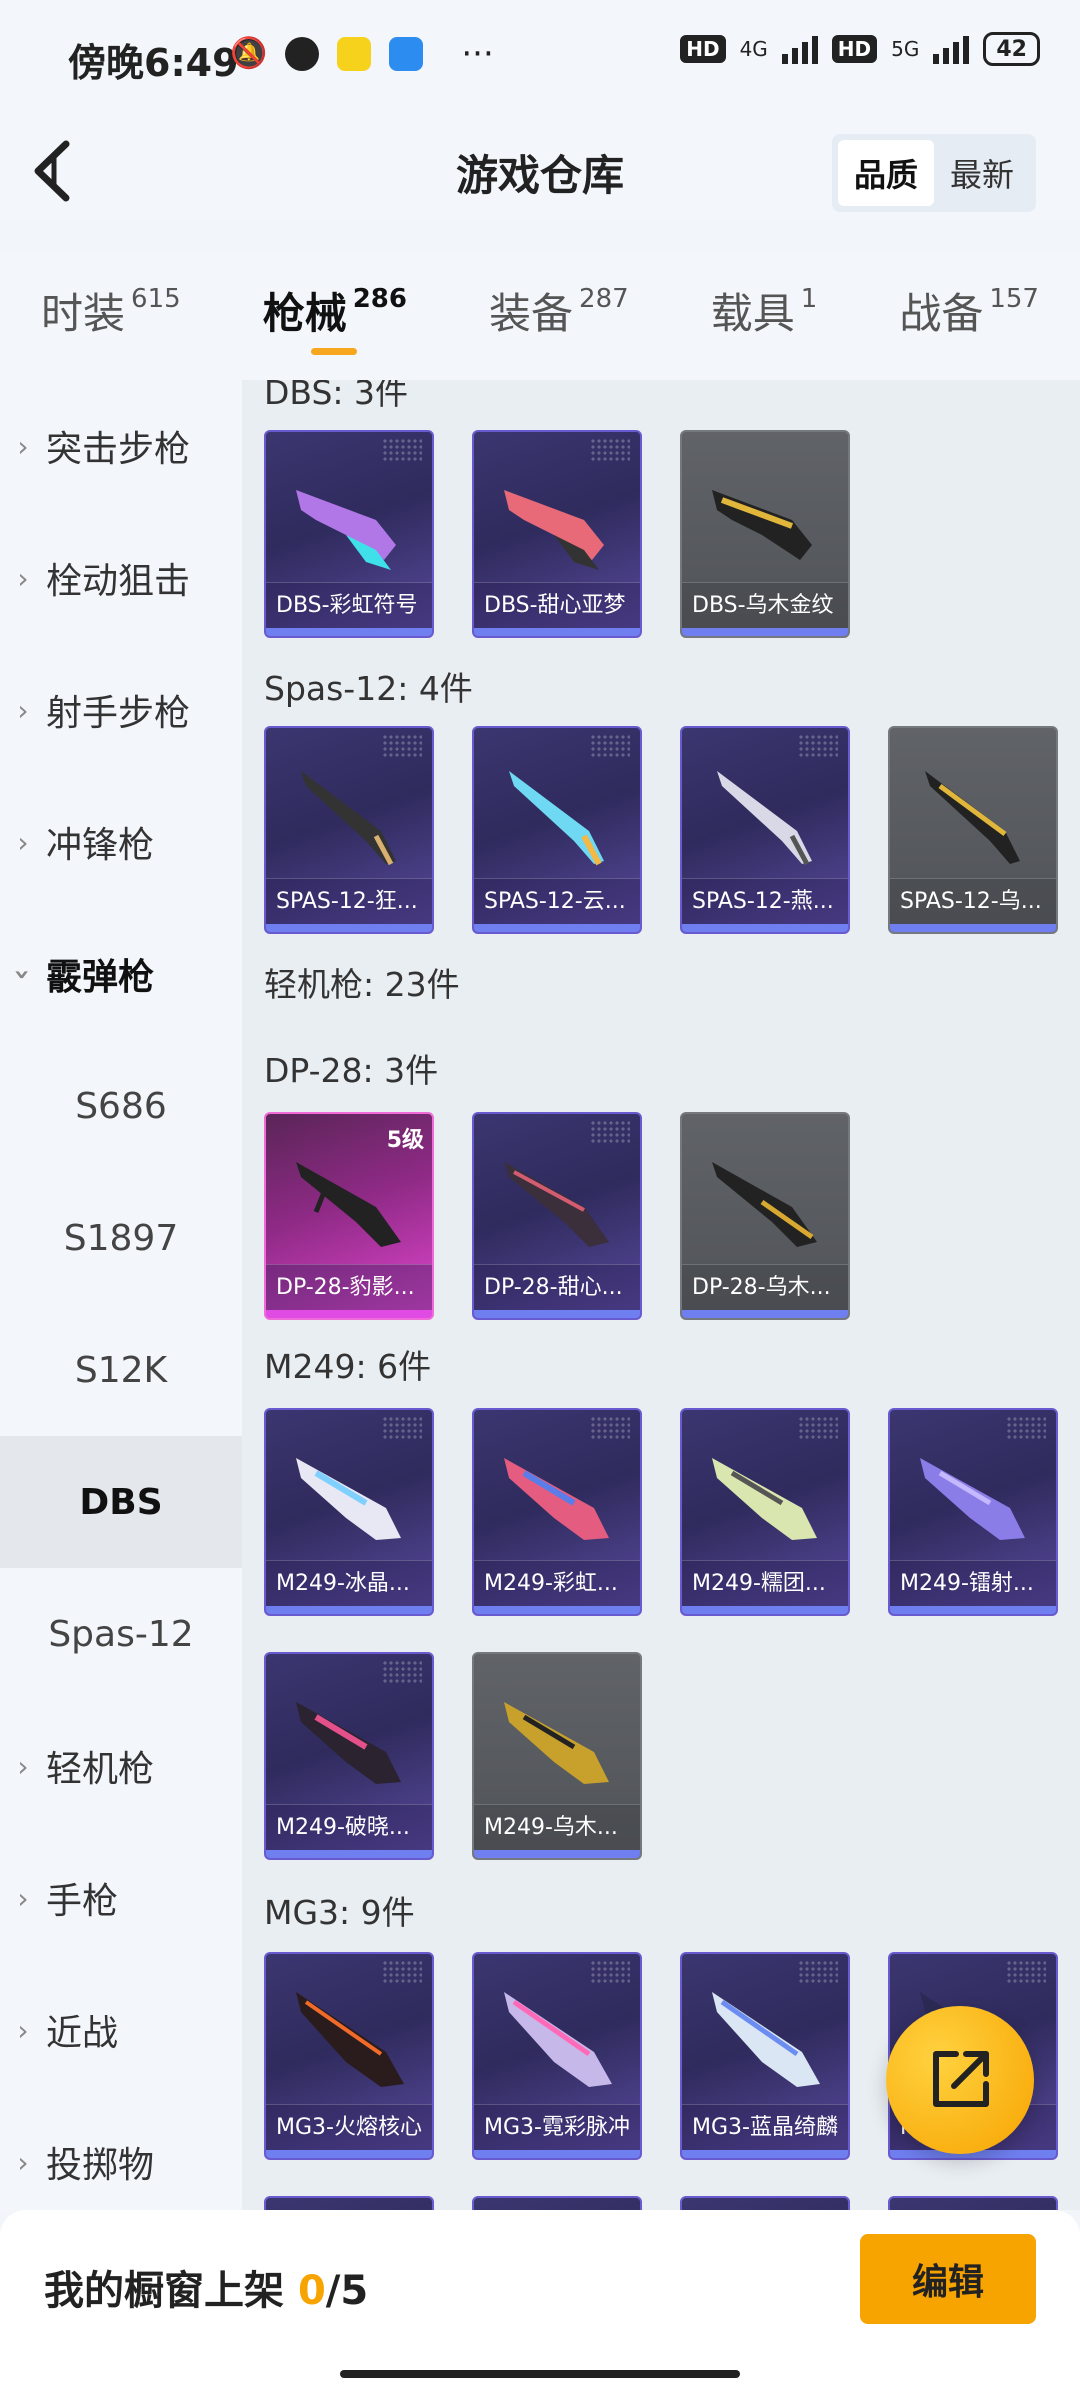 Image resolution: width=1080 pixels, height=2400 pixels. I want to click on more-notifications-icon: ···, so click(477, 53).